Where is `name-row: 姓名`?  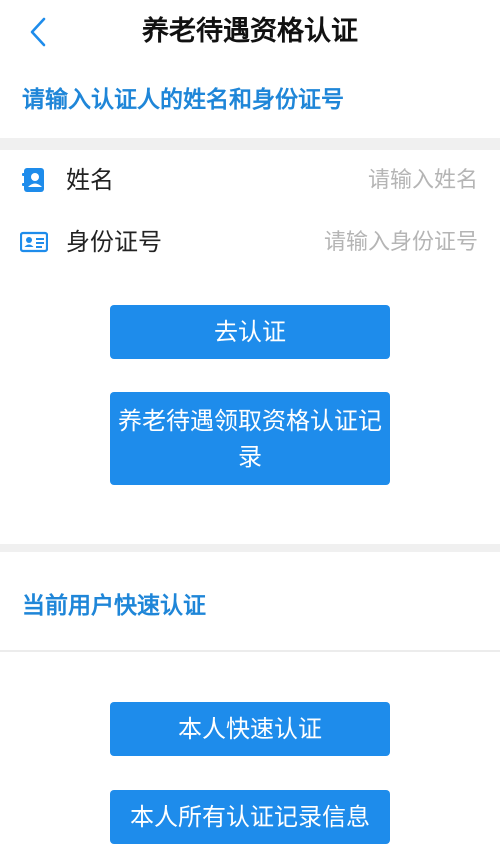
name-row: 姓名 is located at coordinates (250, 180).